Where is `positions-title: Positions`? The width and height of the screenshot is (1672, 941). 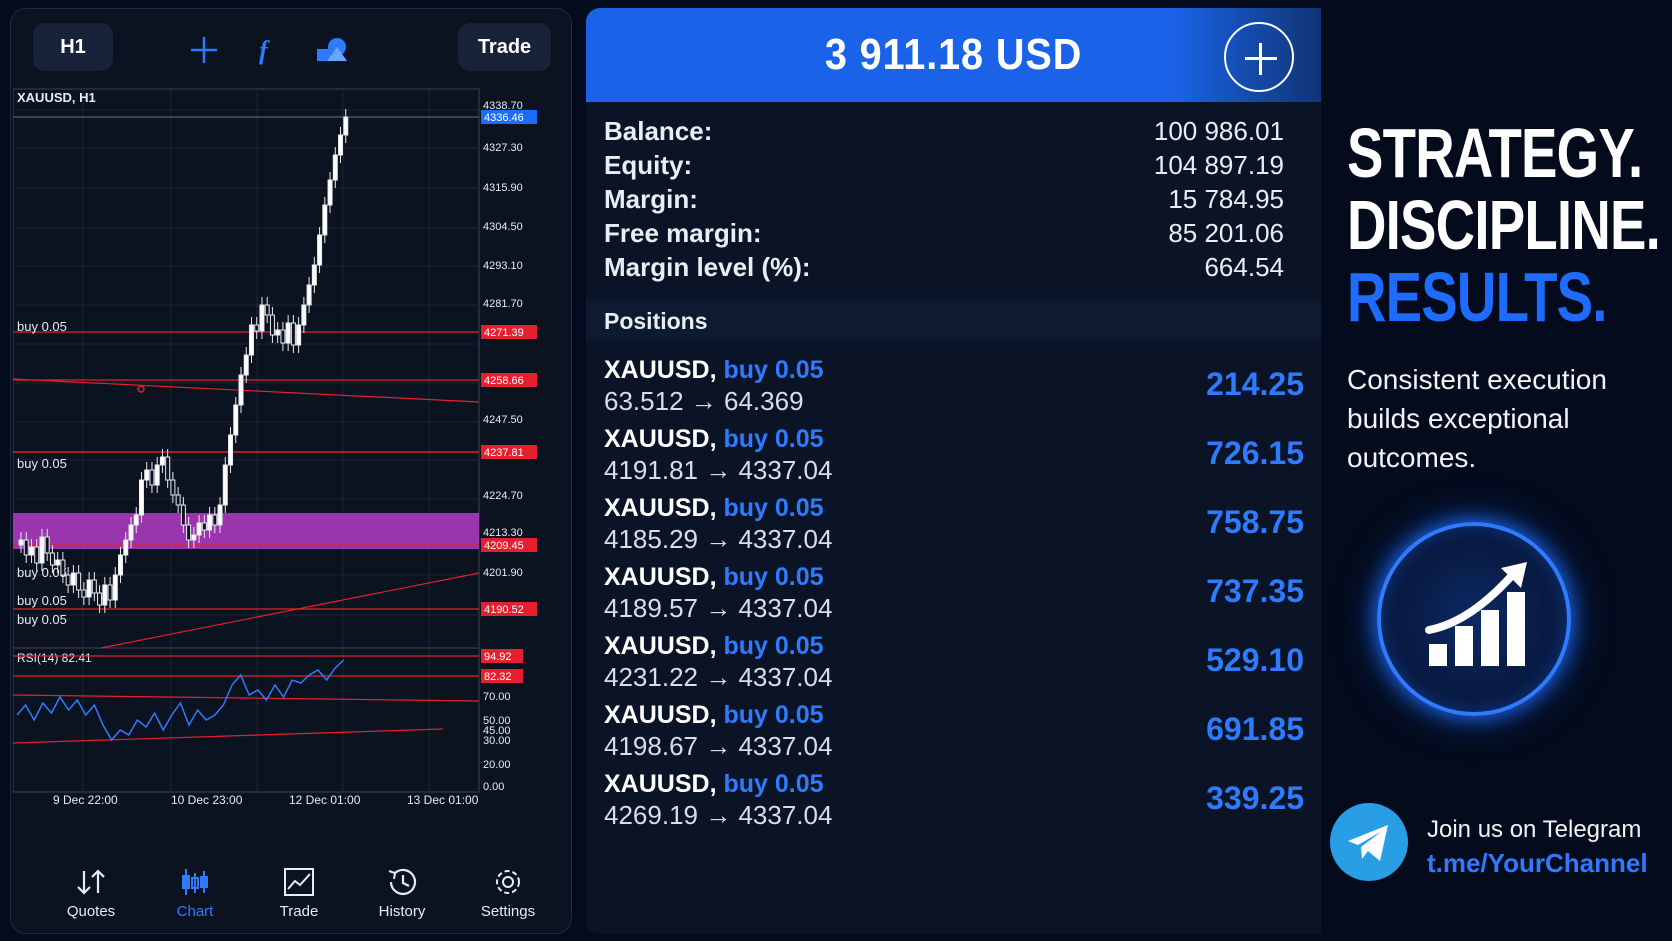 positions-title: Positions is located at coordinates (656, 321).